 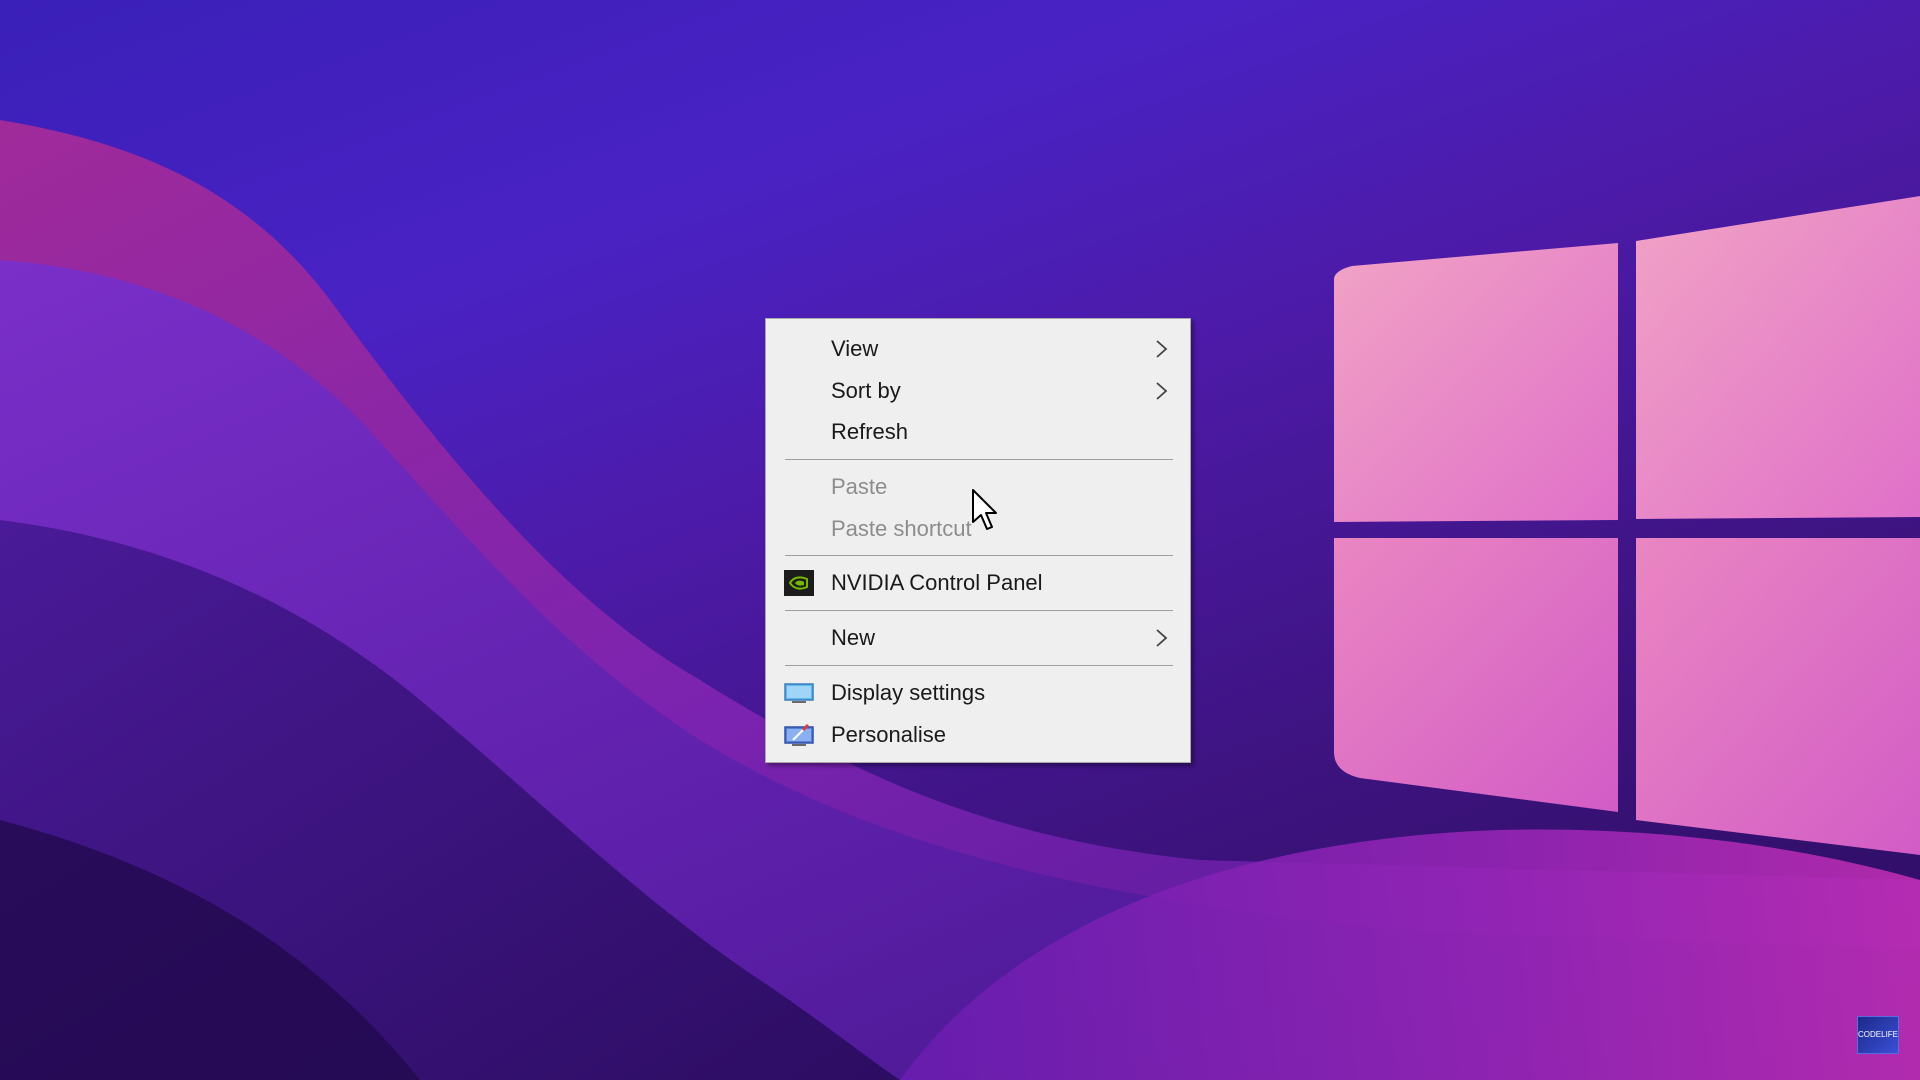 I want to click on menu-item-label: Personalise, so click(x=888, y=734).